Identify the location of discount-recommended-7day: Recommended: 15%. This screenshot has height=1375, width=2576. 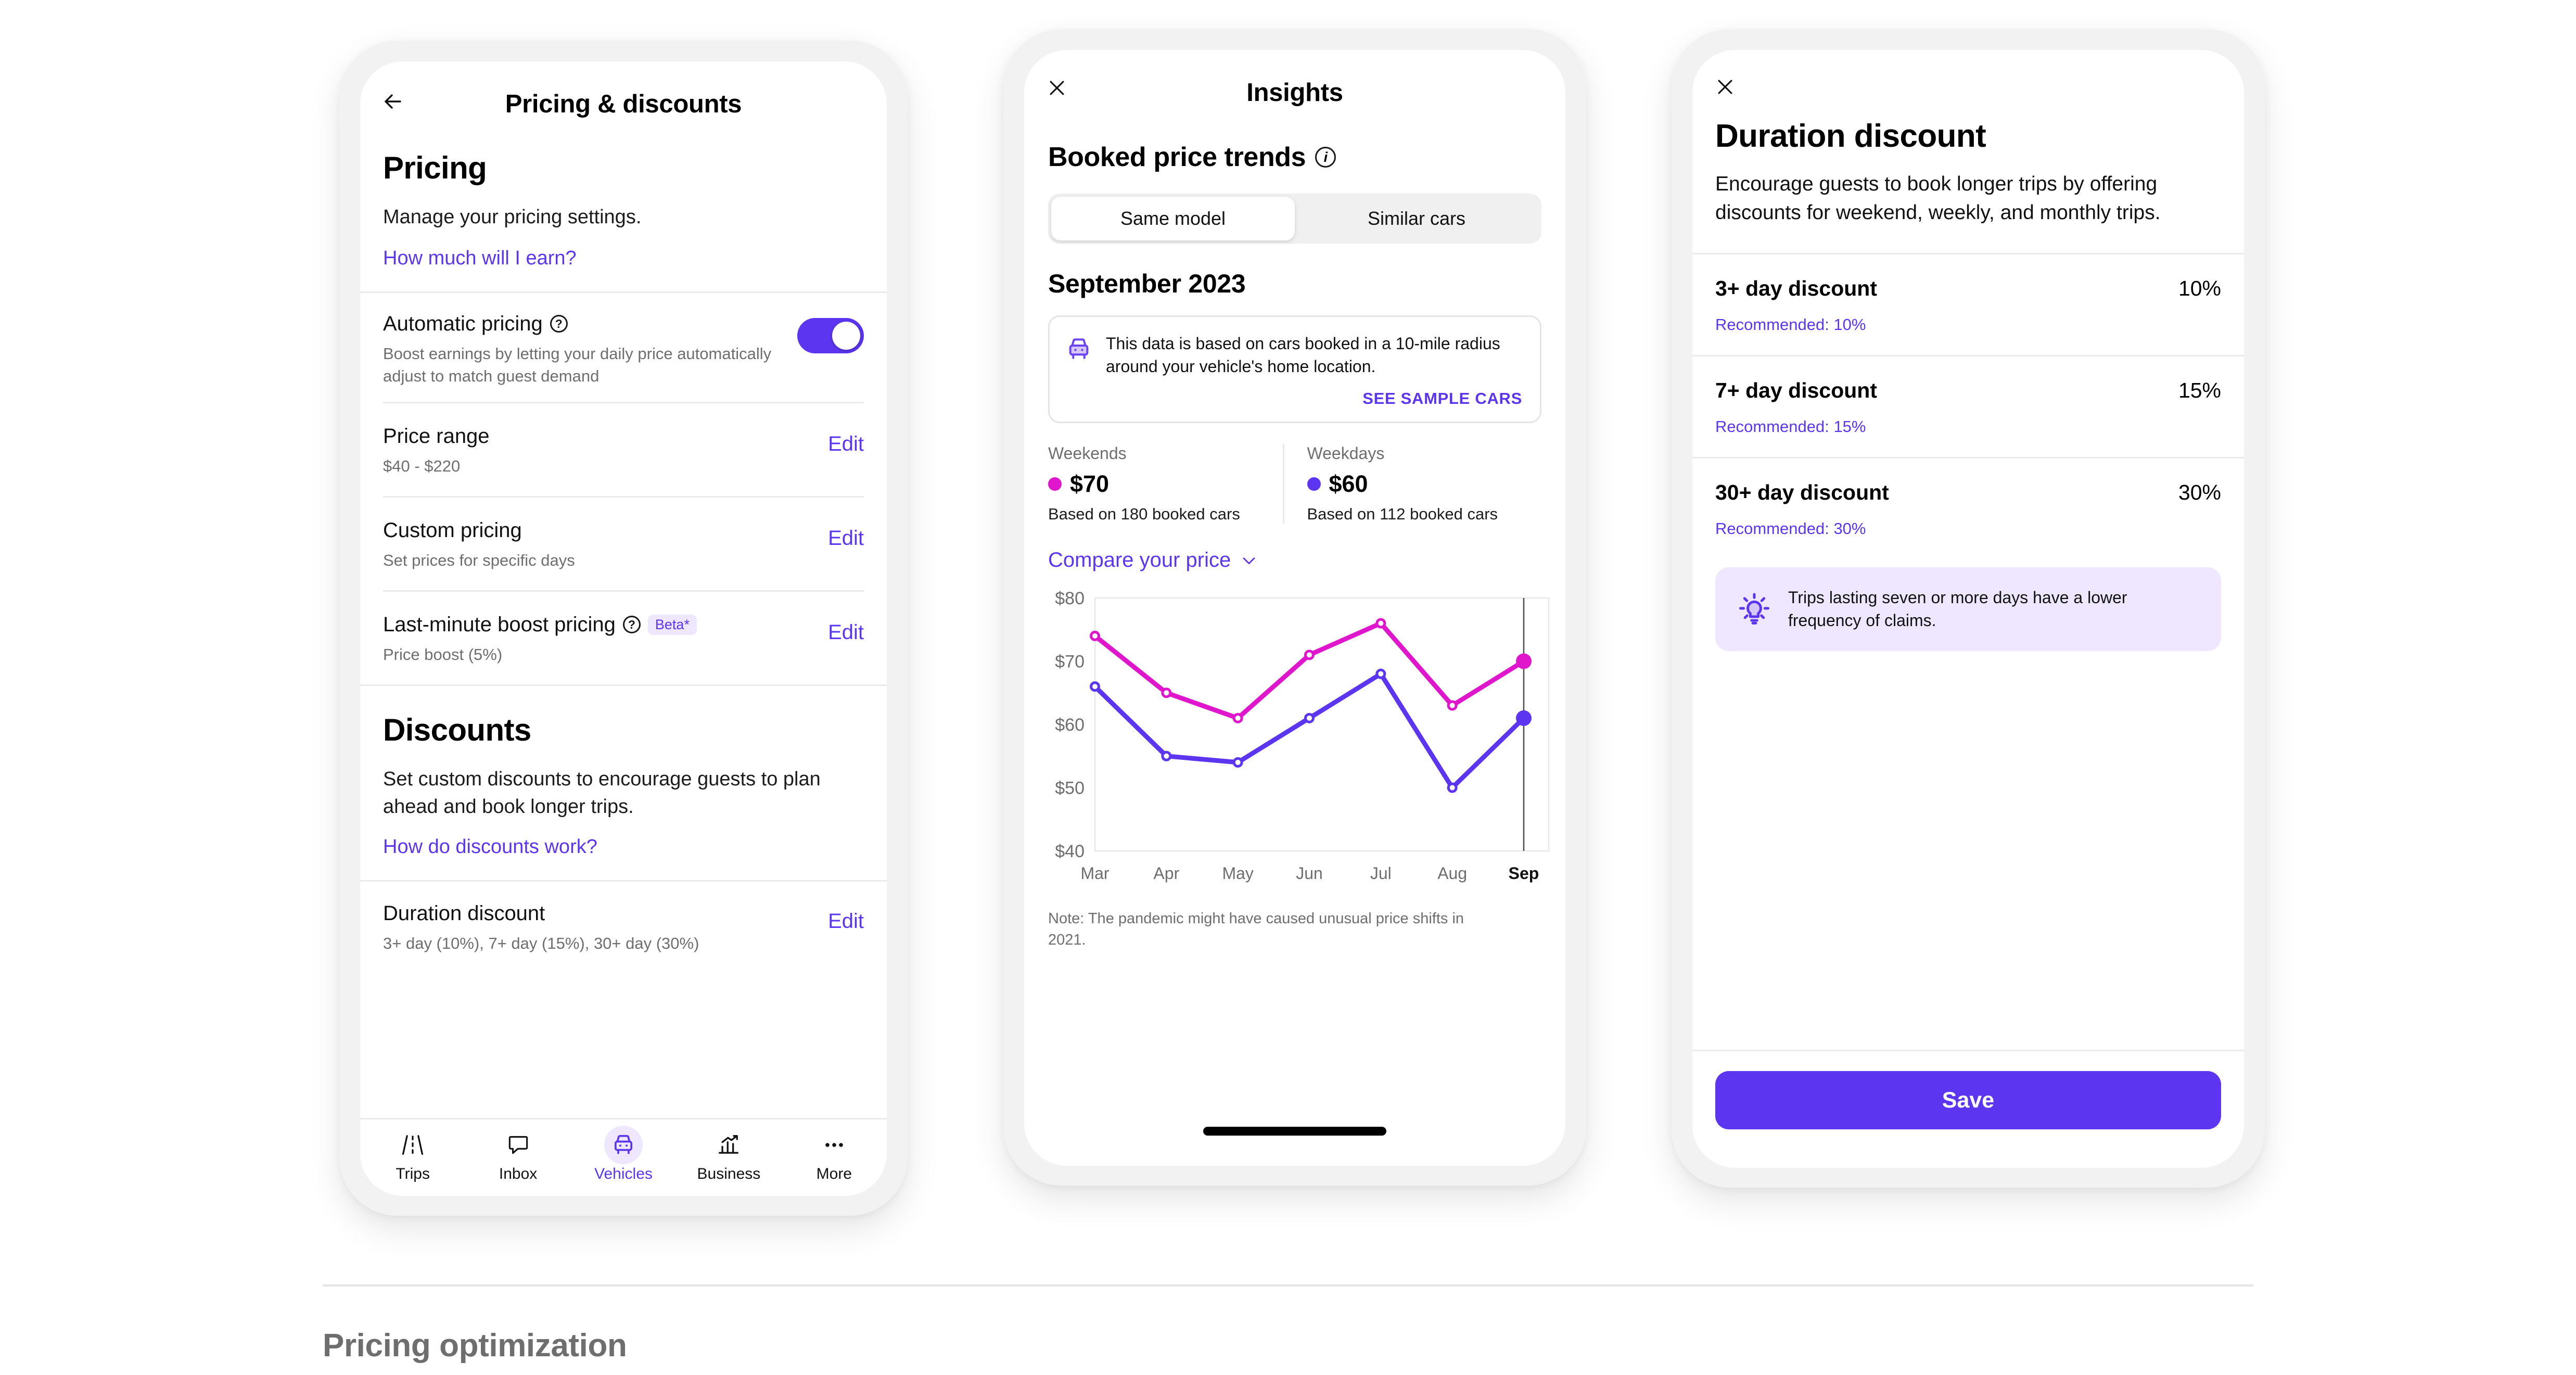
(1790, 427).